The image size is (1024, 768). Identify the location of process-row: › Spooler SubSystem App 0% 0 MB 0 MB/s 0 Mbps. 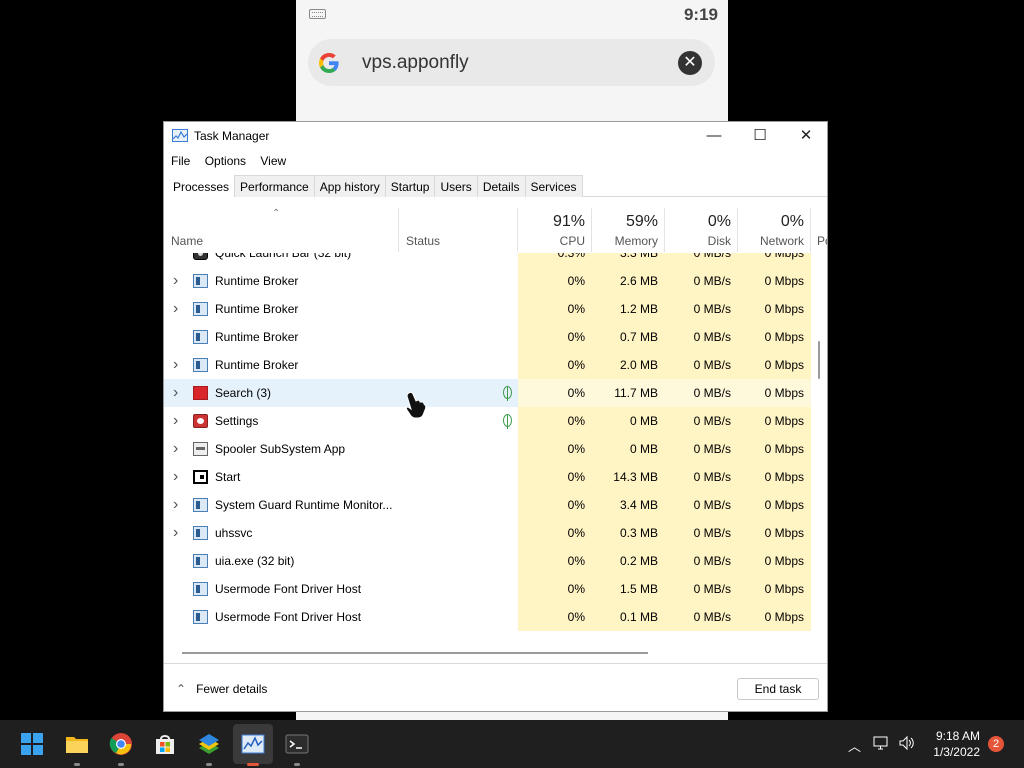
(487, 449).